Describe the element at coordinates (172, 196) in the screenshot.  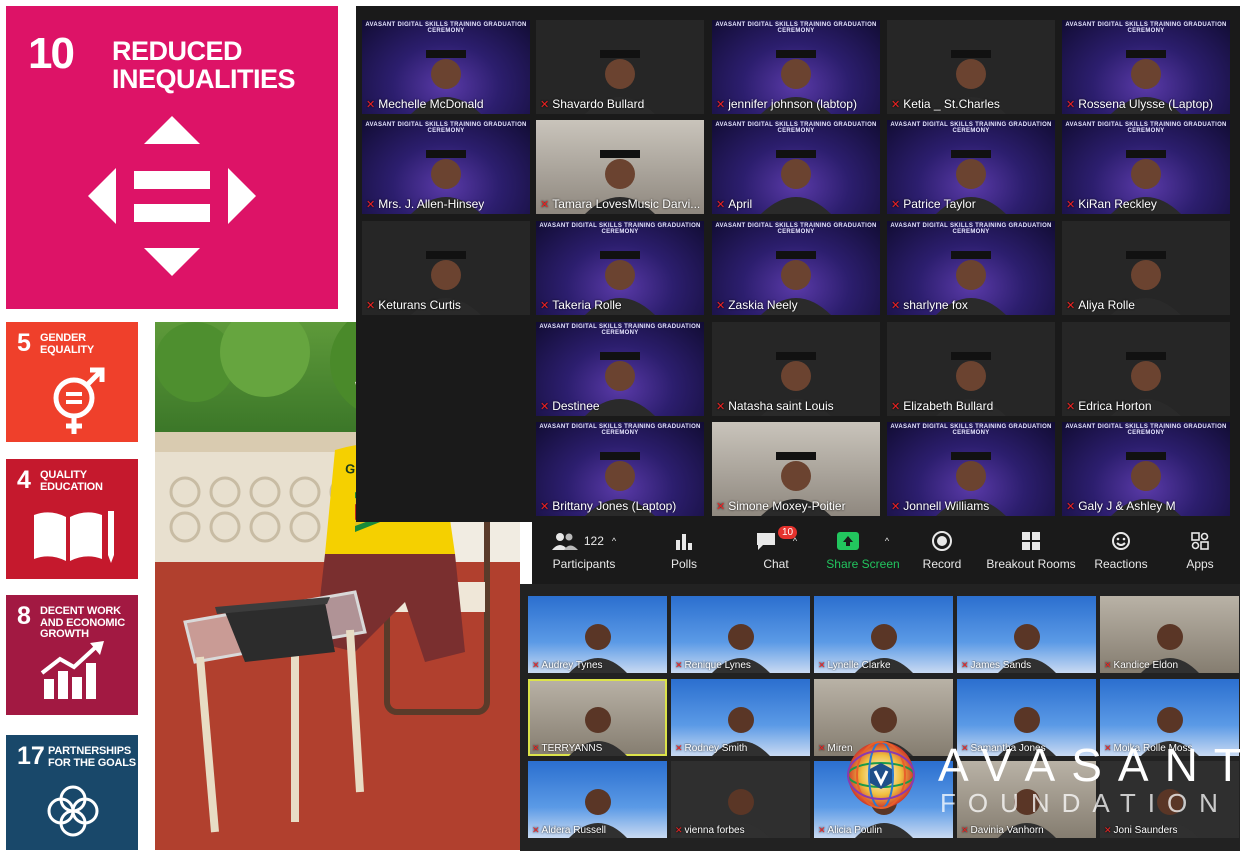
I see `reduced-inequalities-icon` at that location.